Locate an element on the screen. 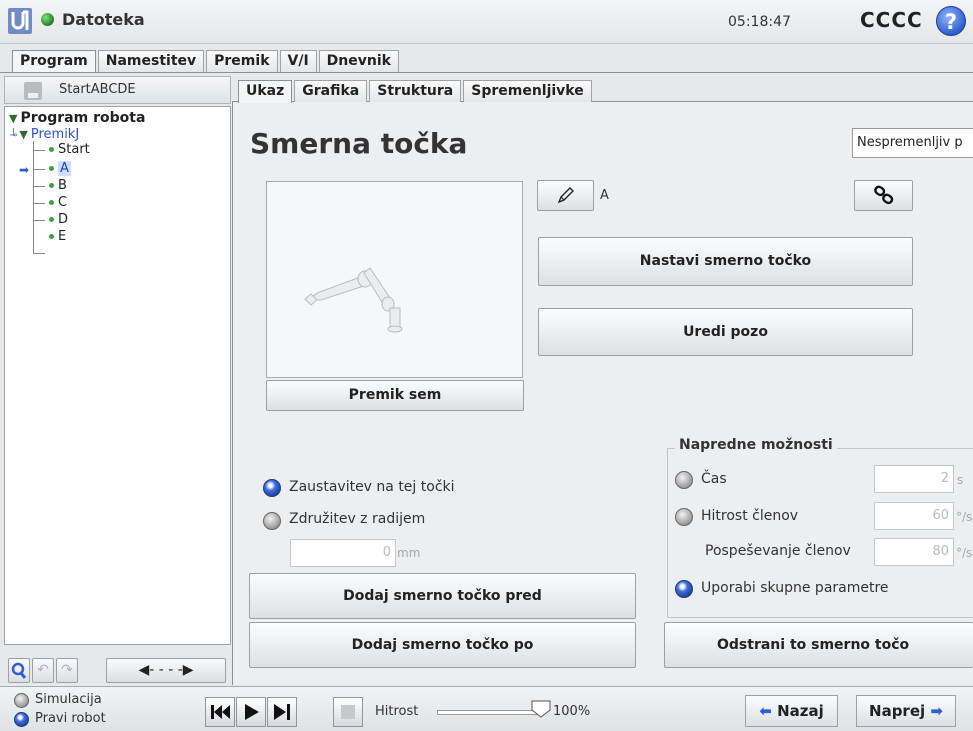 This screenshot has width=973, height=731. arrow-left-icon: ⬅ is located at coordinates (765, 711).